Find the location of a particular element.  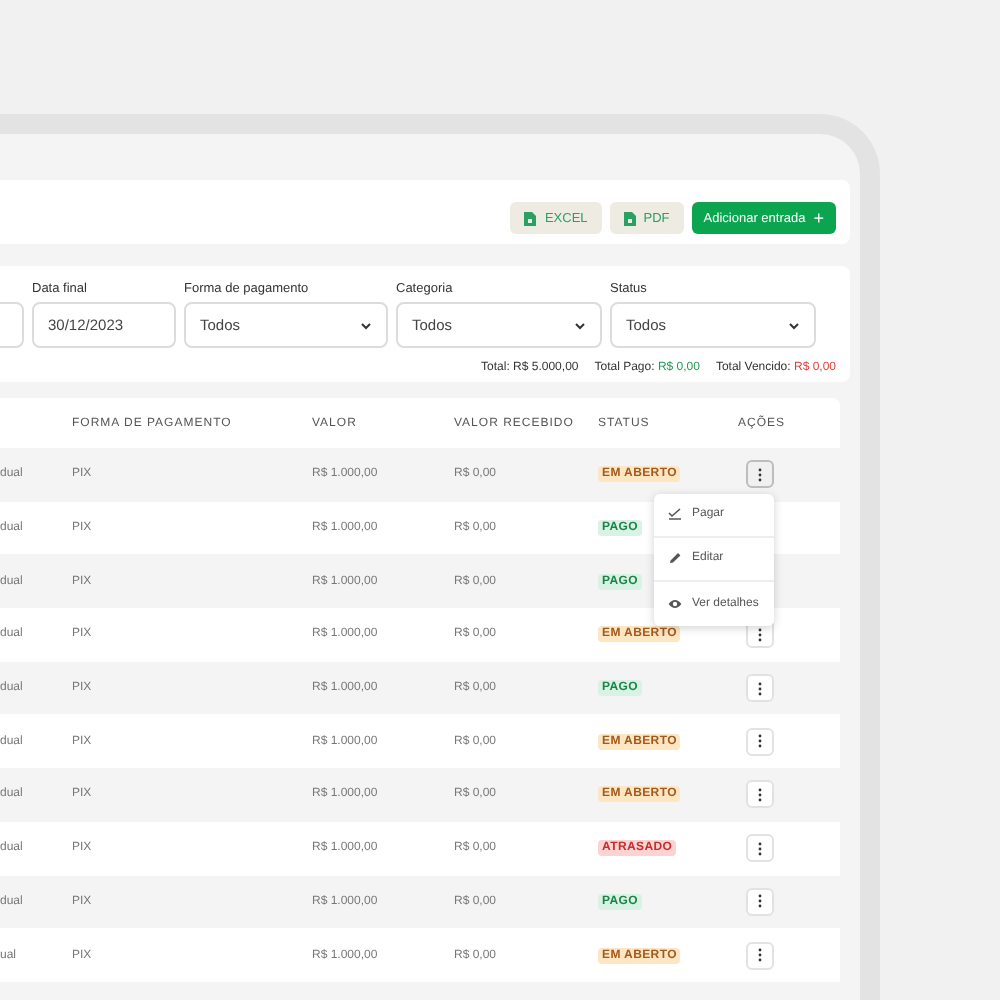

check-icon is located at coordinates (675, 514).